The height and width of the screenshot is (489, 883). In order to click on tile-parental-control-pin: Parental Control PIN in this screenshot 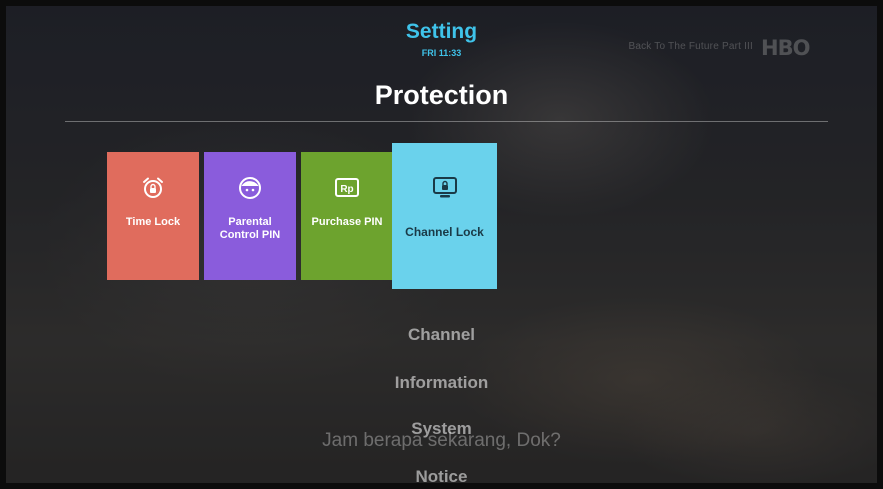, I will do `click(250, 216)`.